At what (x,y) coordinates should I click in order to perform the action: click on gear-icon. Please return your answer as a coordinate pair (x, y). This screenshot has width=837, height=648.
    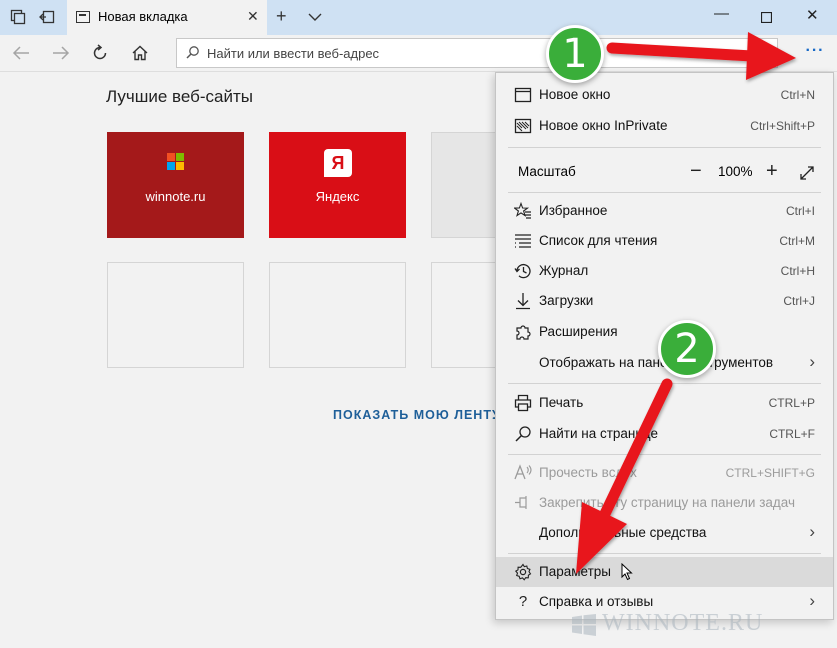
    Looking at the image, I should click on (523, 572).